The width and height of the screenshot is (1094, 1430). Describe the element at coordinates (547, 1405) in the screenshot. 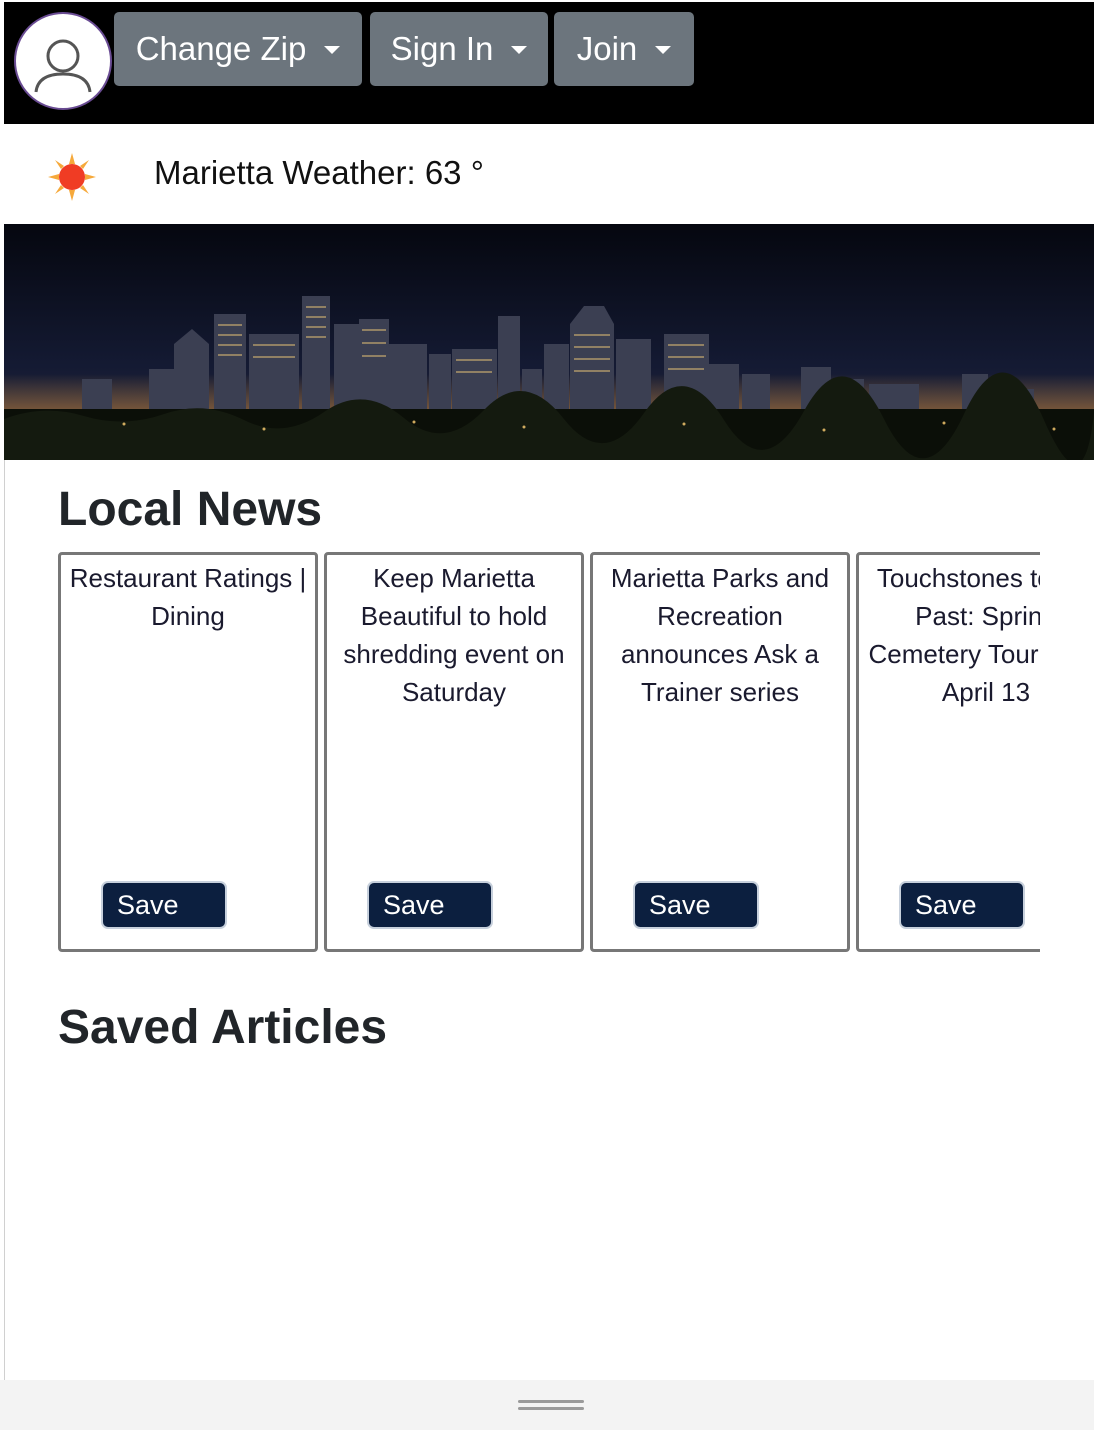

I see `bottom-resize-bar` at that location.